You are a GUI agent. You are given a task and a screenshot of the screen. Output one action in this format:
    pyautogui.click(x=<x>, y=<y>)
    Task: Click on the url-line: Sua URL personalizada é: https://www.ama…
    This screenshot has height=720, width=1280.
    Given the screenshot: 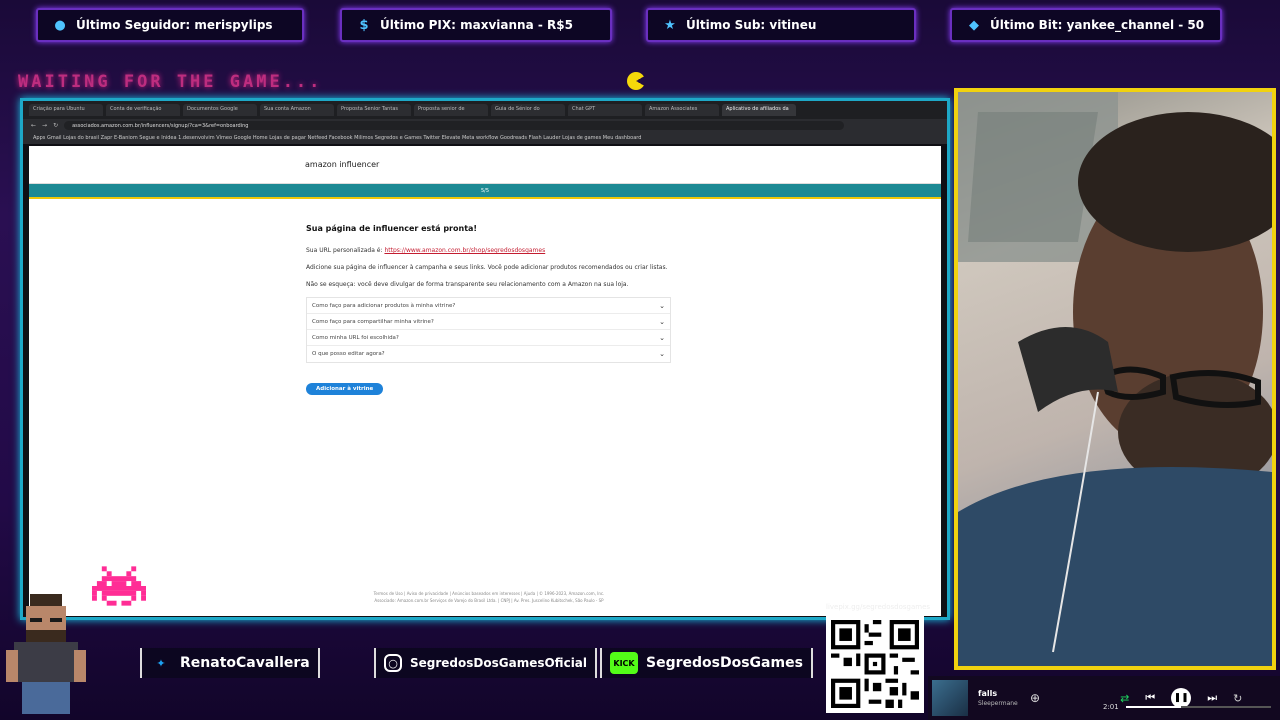 What is the action you would take?
    pyautogui.click(x=491, y=251)
    